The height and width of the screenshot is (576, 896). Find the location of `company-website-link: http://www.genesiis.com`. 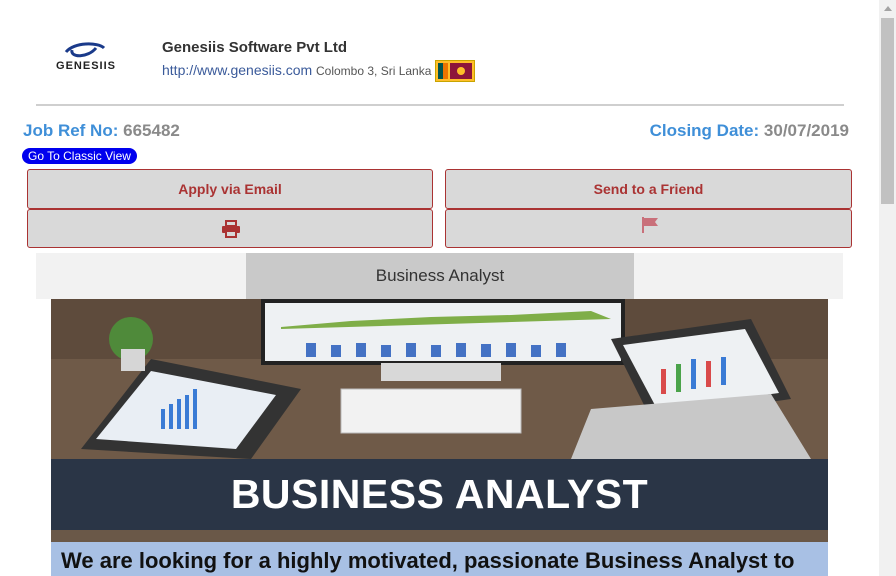

company-website-link: http://www.genesiis.com is located at coordinates (237, 70).